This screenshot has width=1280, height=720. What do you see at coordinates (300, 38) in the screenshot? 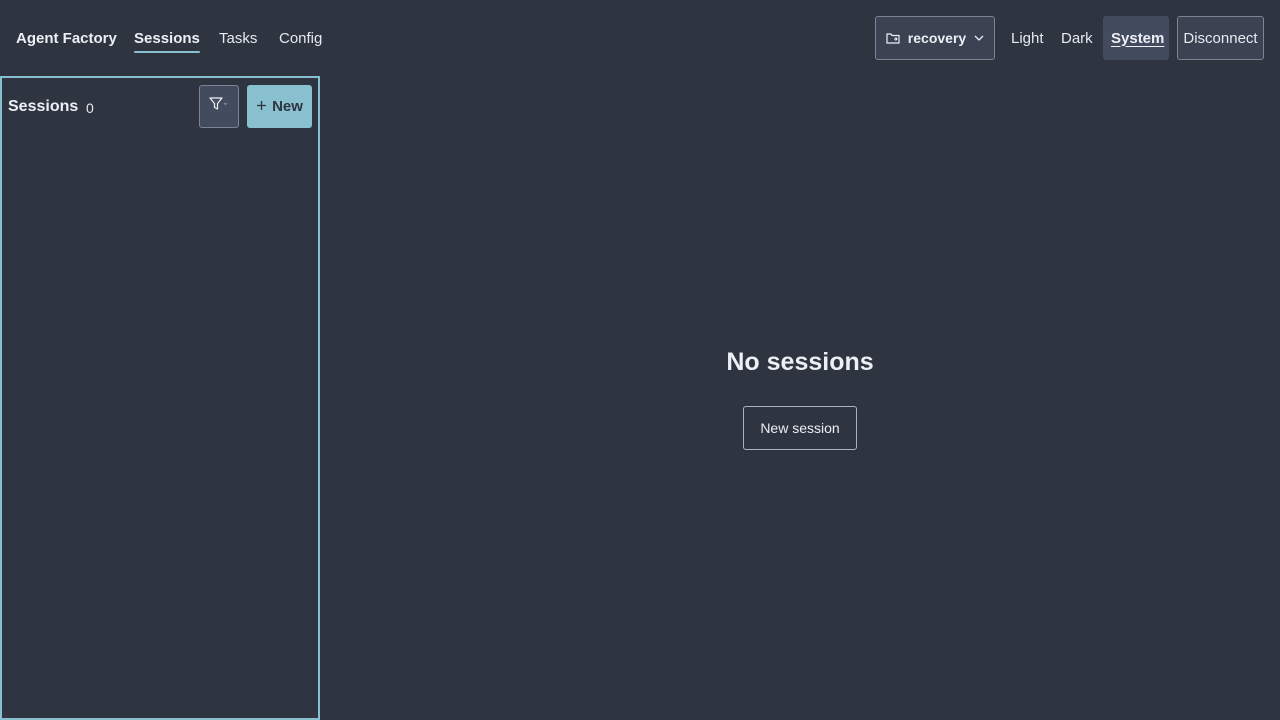
I see `nav-config: Config` at bounding box center [300, 38].